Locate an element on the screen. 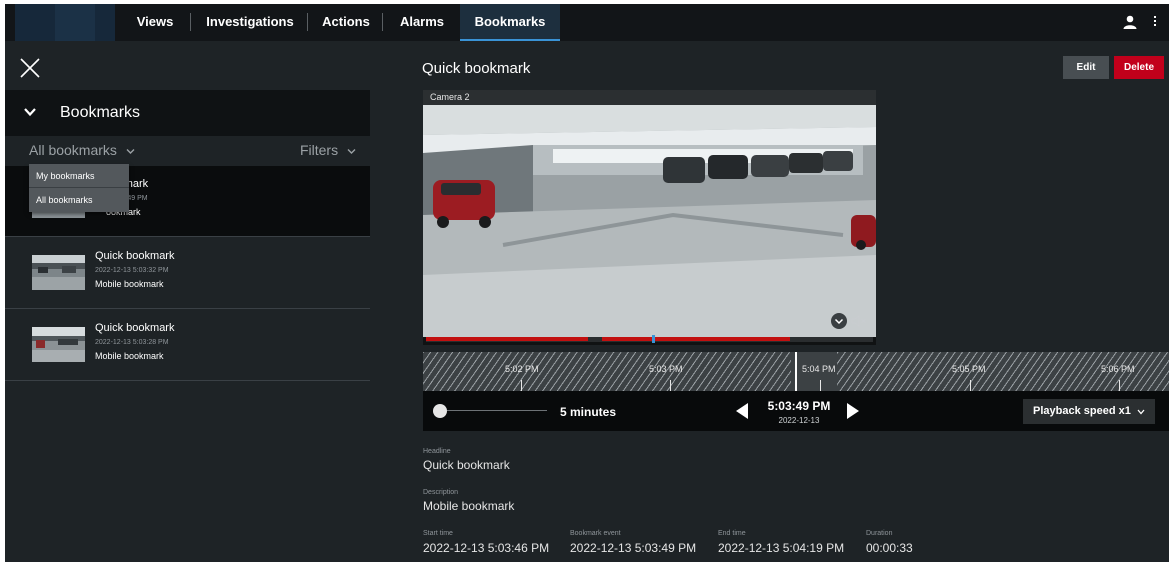 This screenshot has width=1175, height=562. timeline-label: 5:03 PM is located at coordinates (666, 369).